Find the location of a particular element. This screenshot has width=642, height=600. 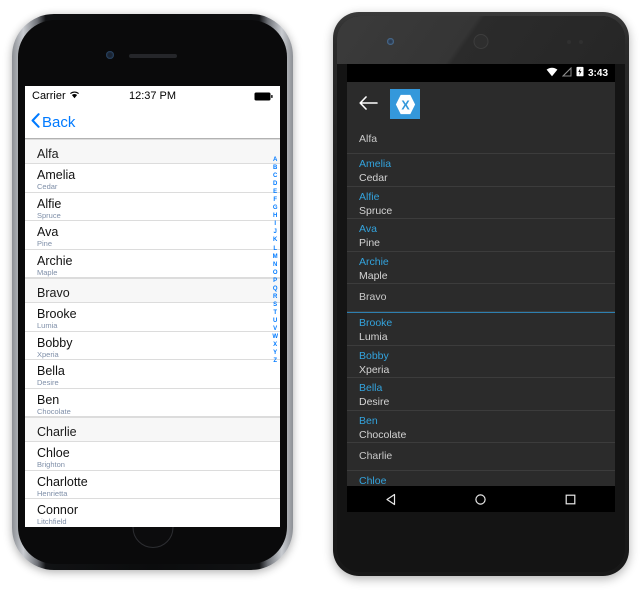

ios-contact-subtitle: Maple is located at coordinates (47, 272).